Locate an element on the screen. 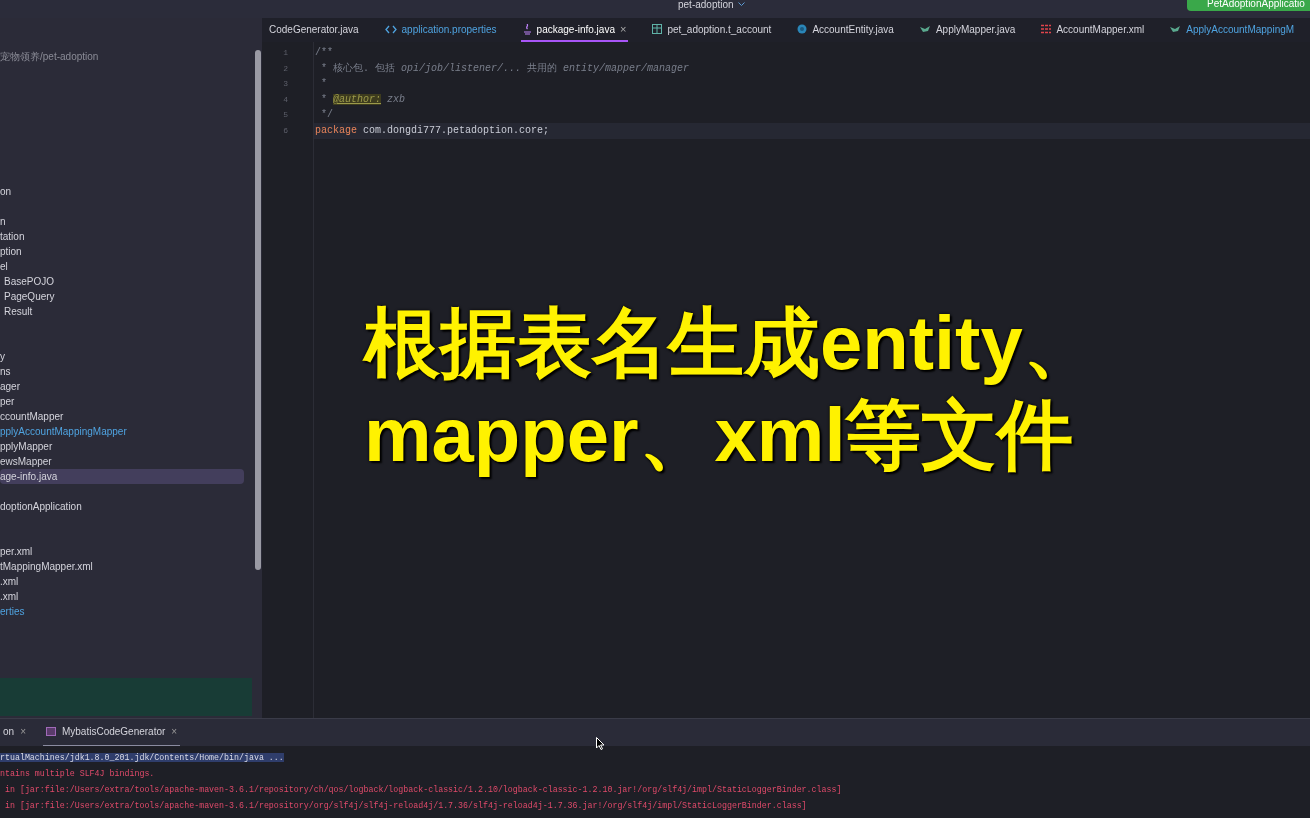 This screenshot has width=1310, height=818. java-icon is located at coordinates (527, 29).